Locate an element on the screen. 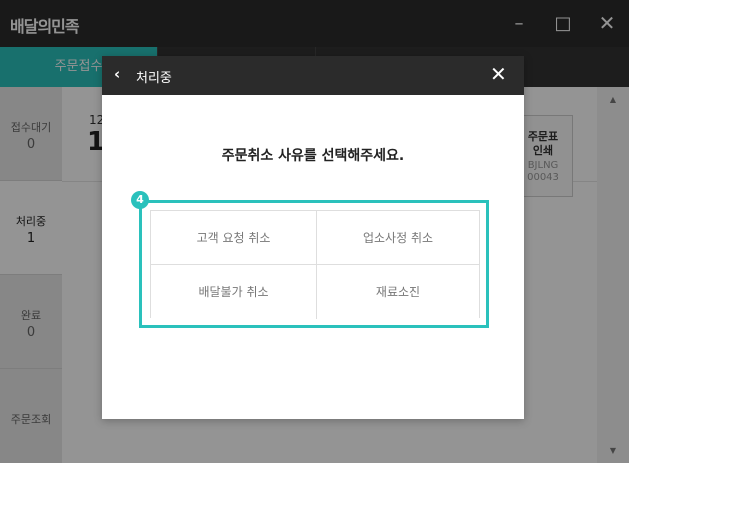  dialog-question: 주문취소 사유를 선택해주세요. is located at coordinates (313, 156).